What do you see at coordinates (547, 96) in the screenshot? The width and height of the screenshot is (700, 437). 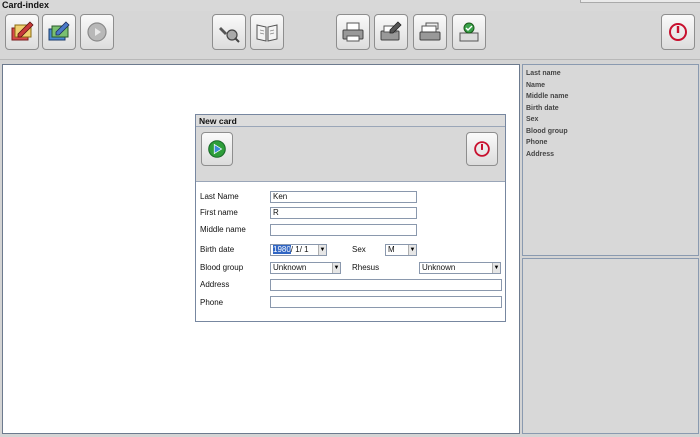 I see `info-label-middle-name: Middle name` at bounding box center [547, 96].